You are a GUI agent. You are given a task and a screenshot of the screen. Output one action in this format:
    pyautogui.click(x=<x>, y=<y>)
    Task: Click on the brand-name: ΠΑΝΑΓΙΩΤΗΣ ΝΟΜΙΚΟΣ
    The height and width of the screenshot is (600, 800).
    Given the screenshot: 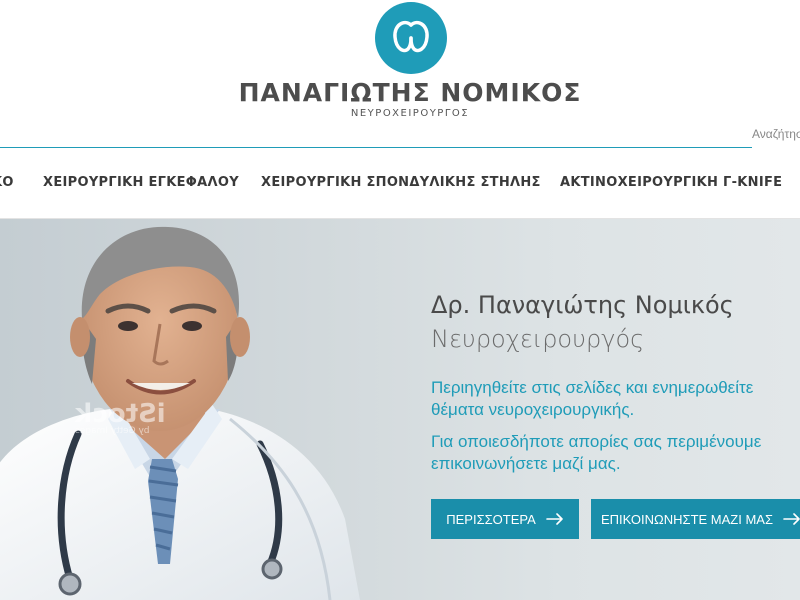 What is the action you would take?
    pyautogui.click(x=400, y=92)
    